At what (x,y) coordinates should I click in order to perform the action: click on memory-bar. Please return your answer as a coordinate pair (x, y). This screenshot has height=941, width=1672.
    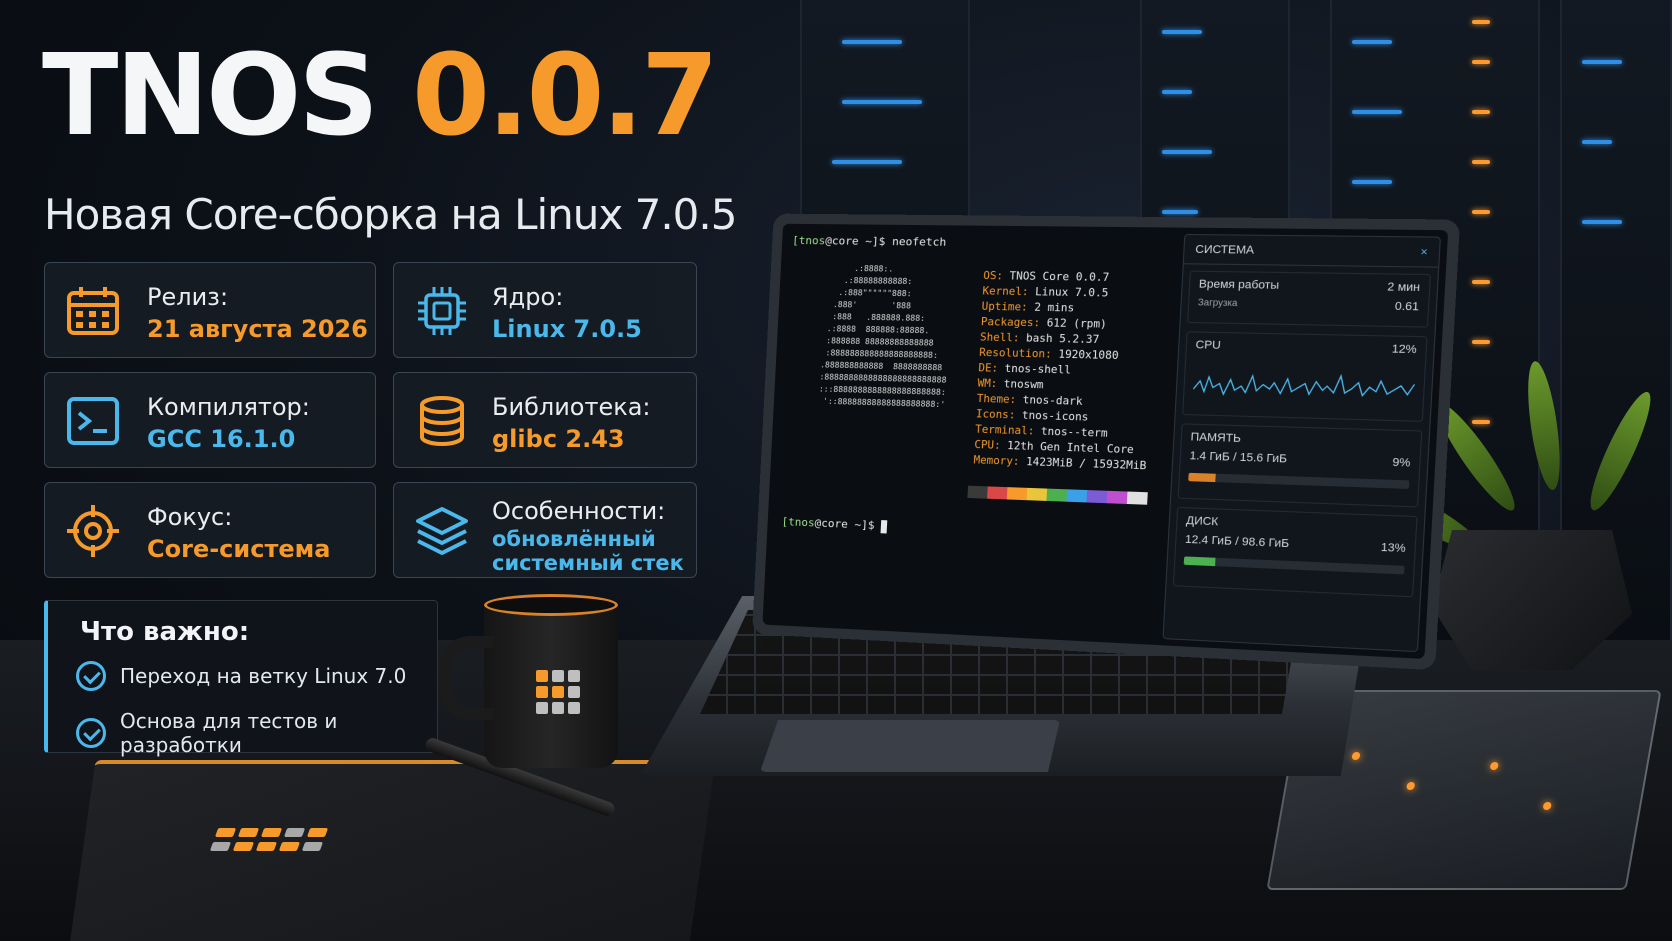
    Looking at the image, I should click on (1299, 480).